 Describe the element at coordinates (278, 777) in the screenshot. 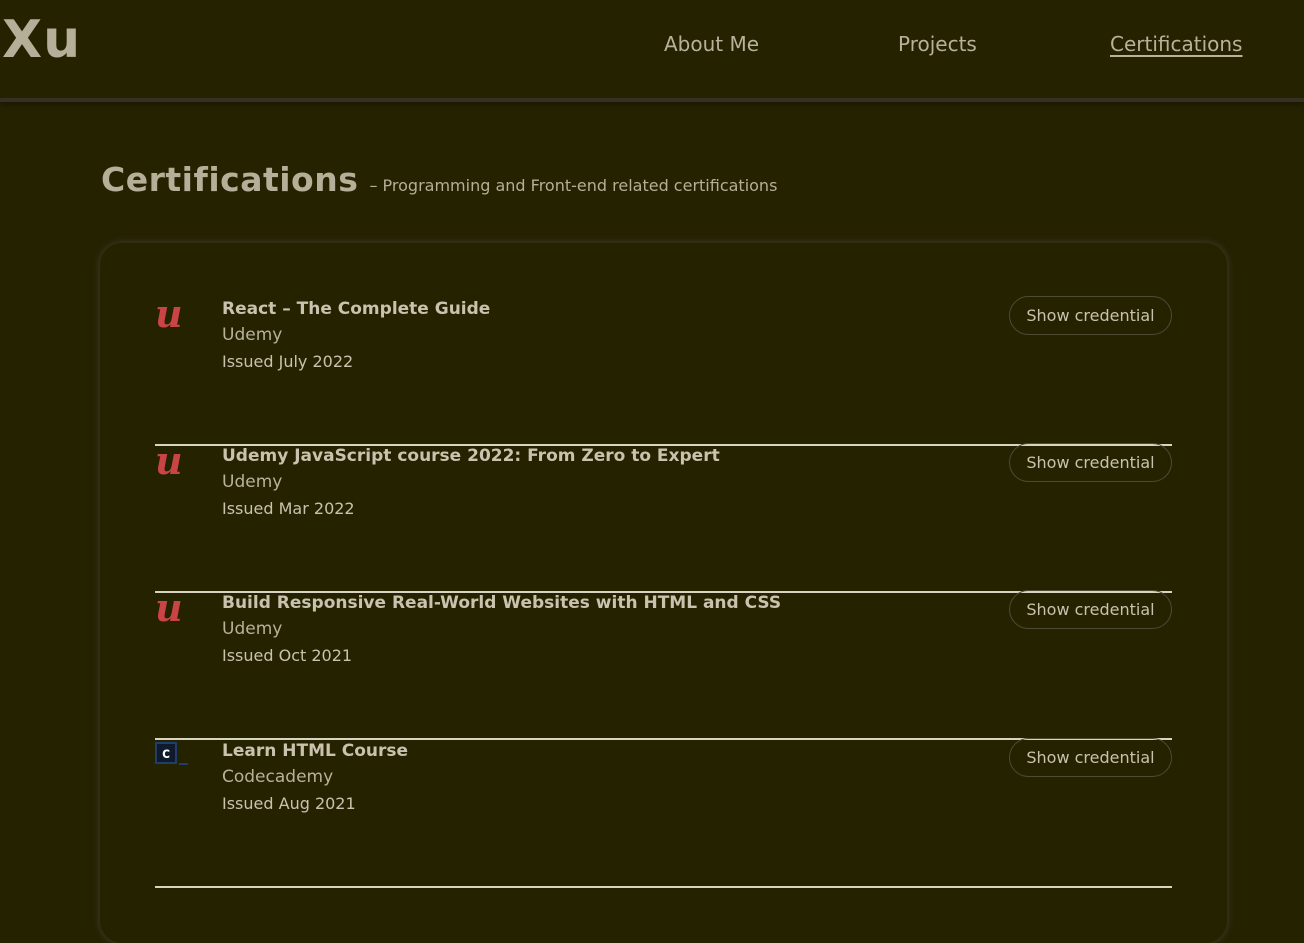

I see `certification-issuer: Codecademy` at that location.